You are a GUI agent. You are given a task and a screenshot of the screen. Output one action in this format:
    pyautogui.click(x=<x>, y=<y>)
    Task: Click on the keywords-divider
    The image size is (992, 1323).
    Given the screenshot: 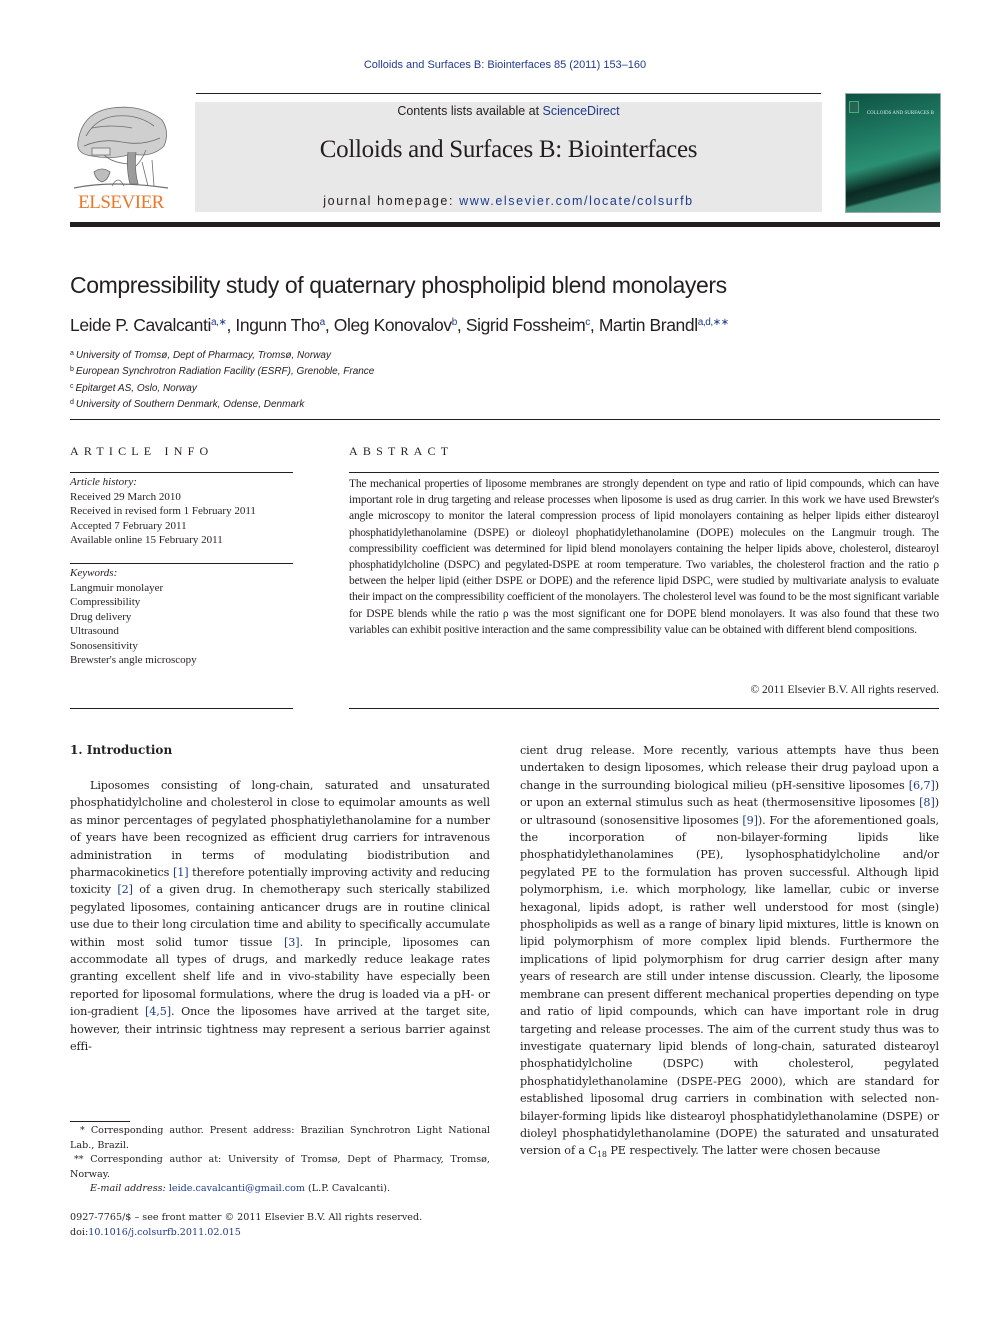 What is the action you would take?
    pyautogui.click(x=181, y=563)
    